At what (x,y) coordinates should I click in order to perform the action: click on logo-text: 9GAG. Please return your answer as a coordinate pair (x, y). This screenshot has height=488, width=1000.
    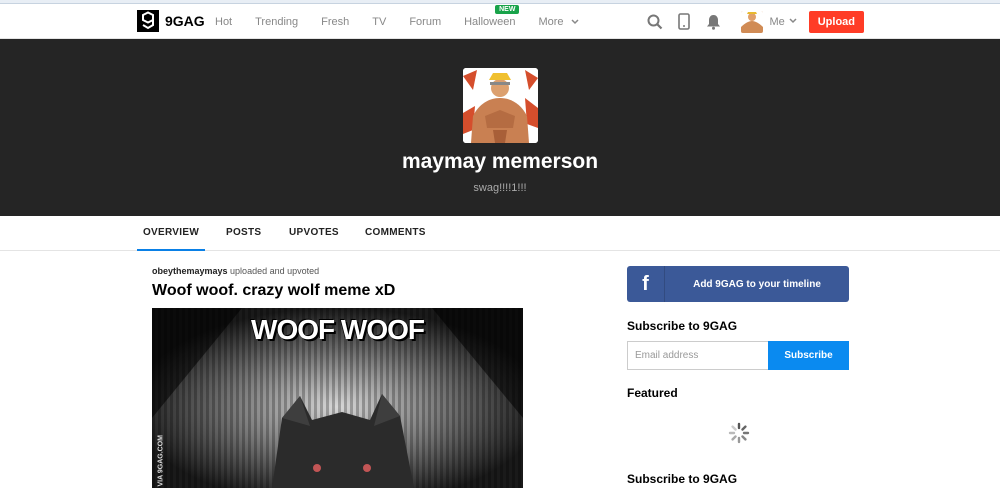
    Looking at the image, I should click on (185, 21).